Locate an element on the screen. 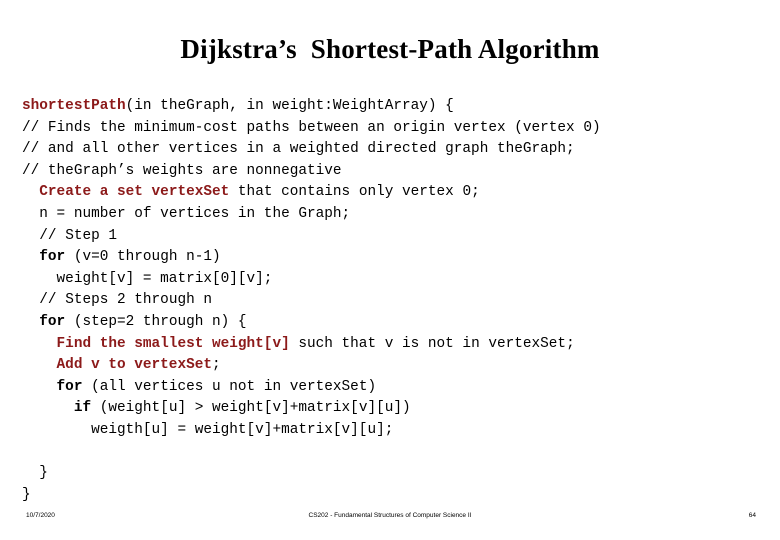  code-line: n = number of vertices in the Graph; is located at coordinates (392, 215).